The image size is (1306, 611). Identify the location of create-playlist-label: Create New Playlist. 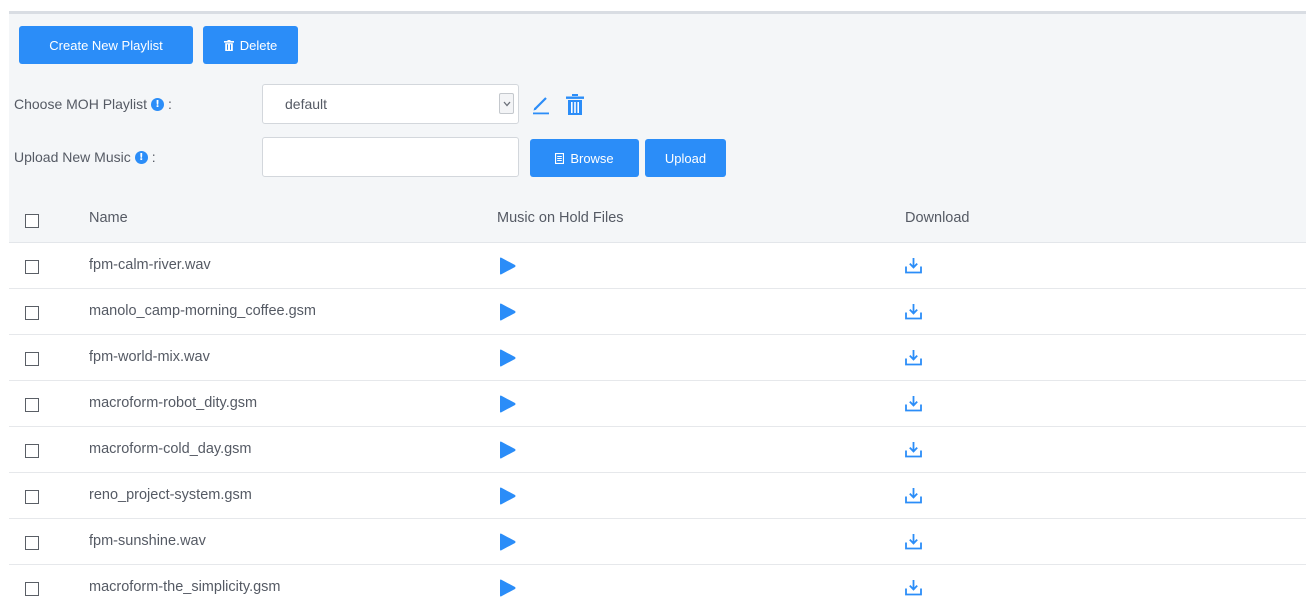
(106, 45).